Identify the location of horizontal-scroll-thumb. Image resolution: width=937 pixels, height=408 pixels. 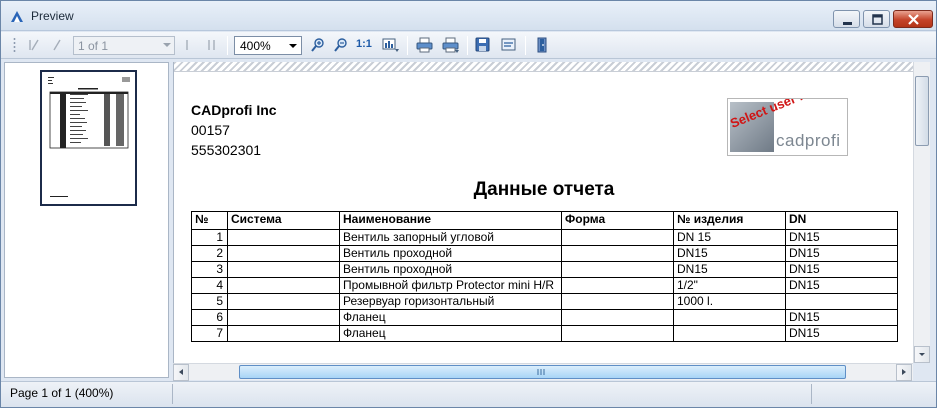
(542, 372).